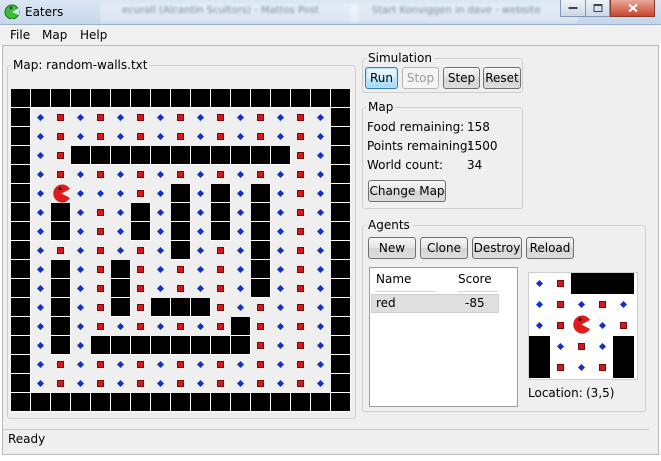 Image resolution: width=661 pixels, height=461 pixels. I want to click on menu-file: File, so click(20, 35).